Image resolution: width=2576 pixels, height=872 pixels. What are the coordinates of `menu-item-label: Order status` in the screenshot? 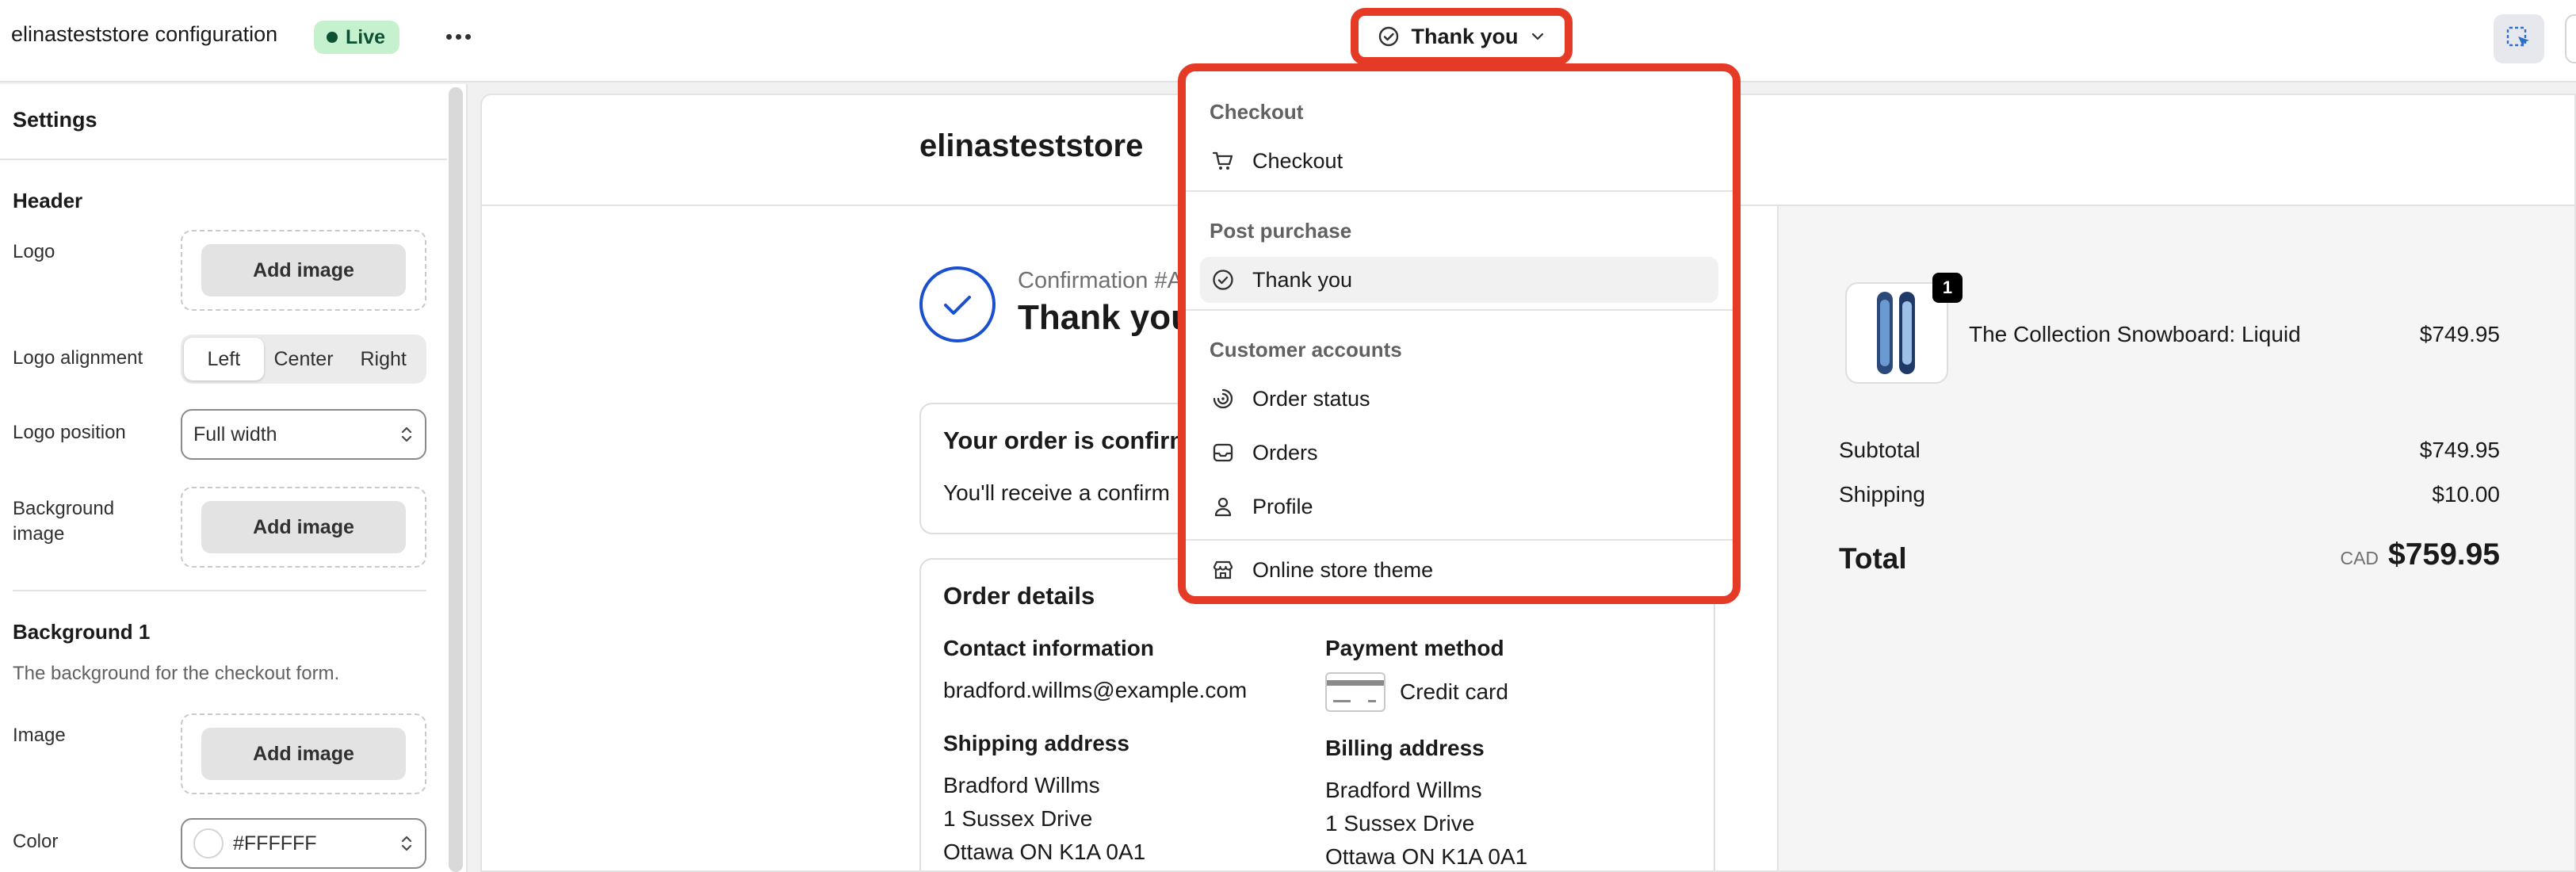 It's located at (1311, 399).